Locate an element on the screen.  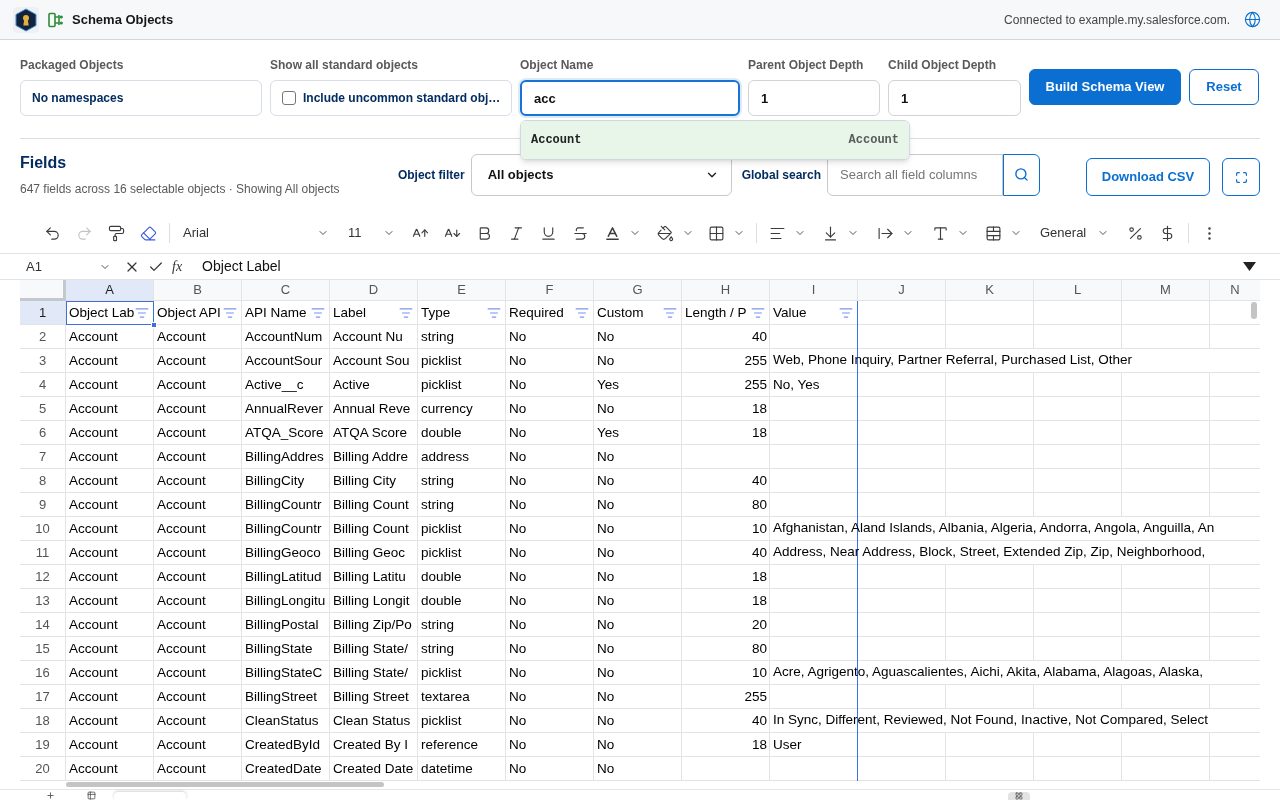
table-cell-text: Account Sou is located at coordinates (371, 360).